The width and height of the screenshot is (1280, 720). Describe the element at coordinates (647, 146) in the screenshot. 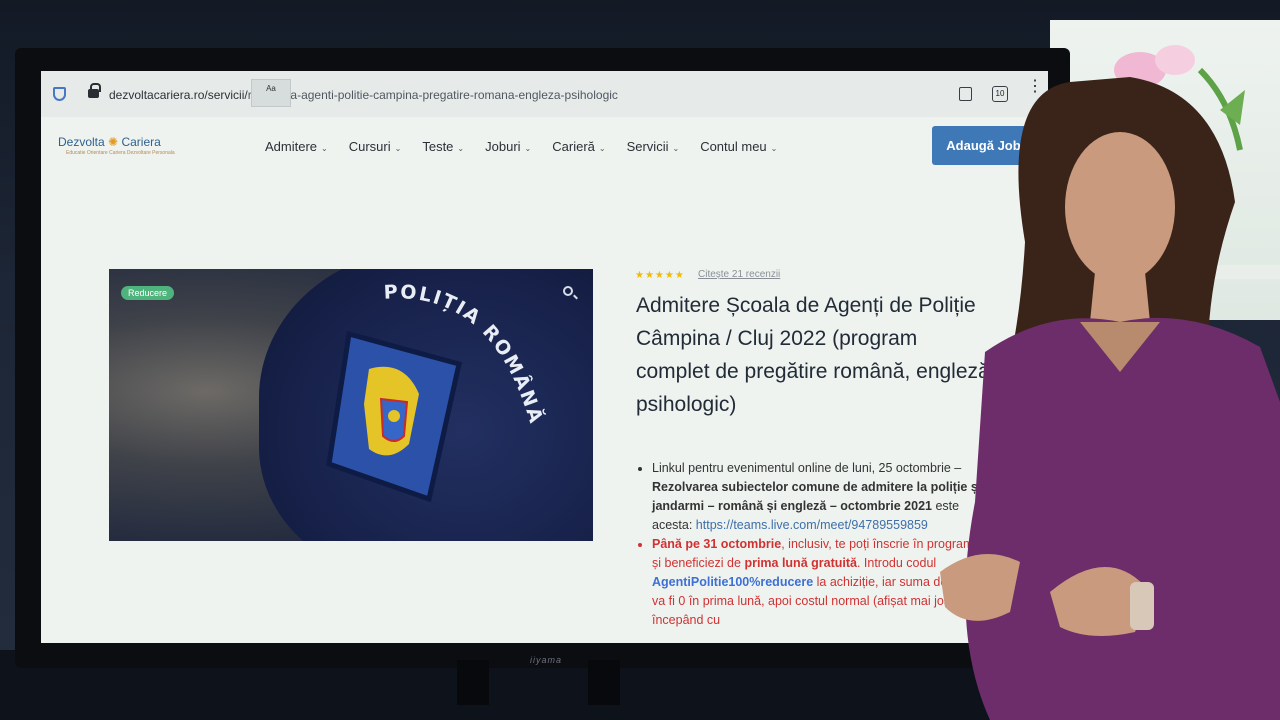

I see `nav-label: Servicii` at that location.